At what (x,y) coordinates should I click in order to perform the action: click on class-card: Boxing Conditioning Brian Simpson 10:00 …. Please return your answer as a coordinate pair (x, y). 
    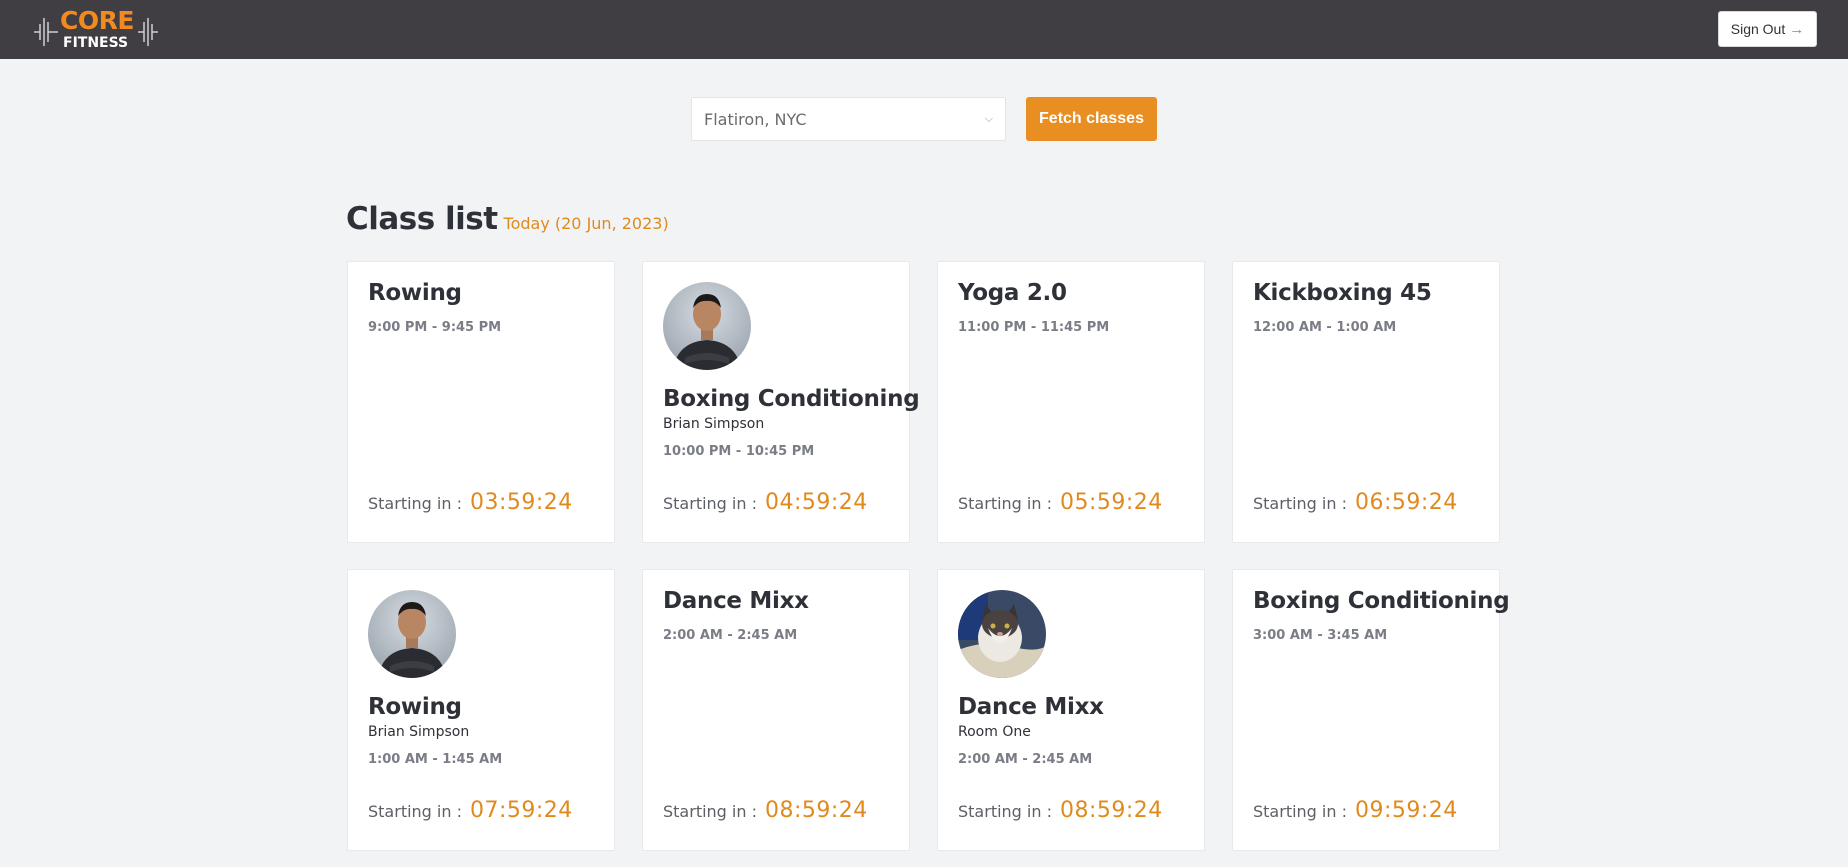
    Looking at the image, I should click on (781, 402).